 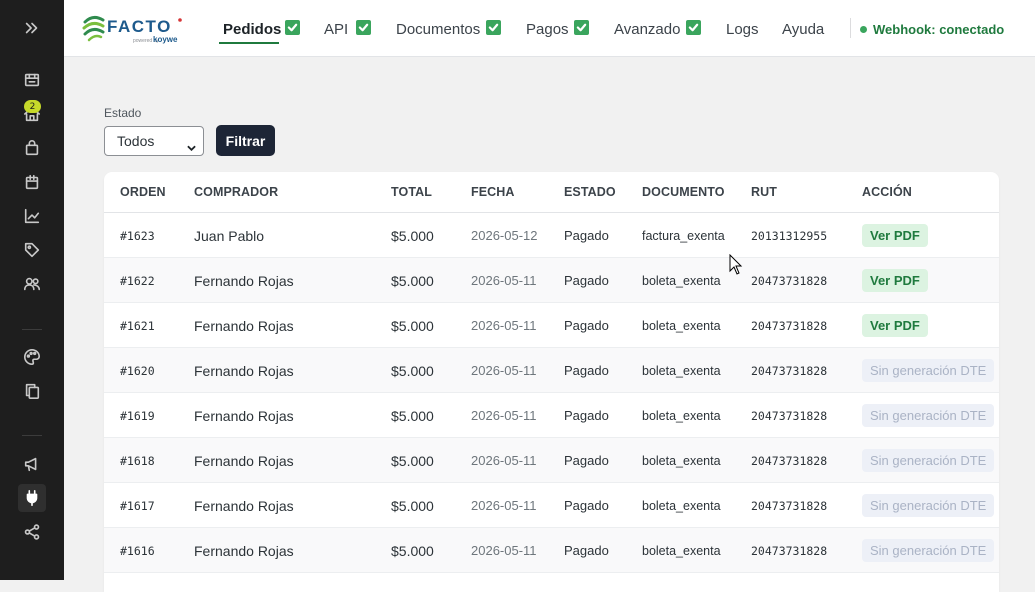 I want to click on tab-documentos: Documentos, so click(x=438, y=29).